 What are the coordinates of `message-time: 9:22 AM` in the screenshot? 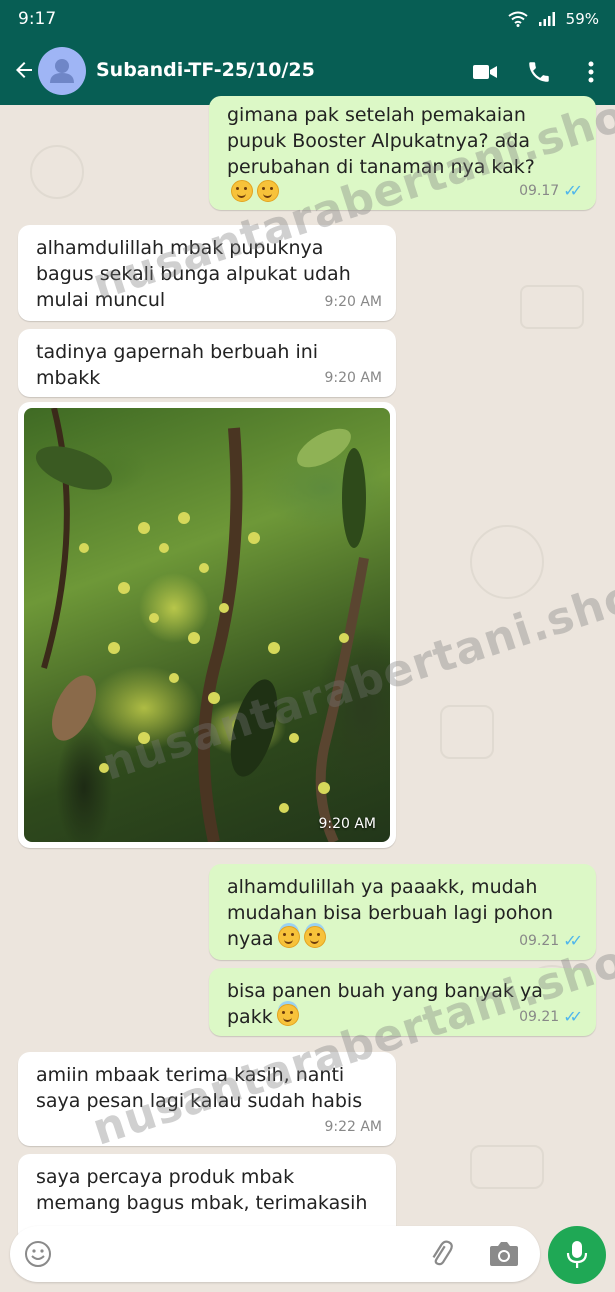 It's located at (353, 1127).